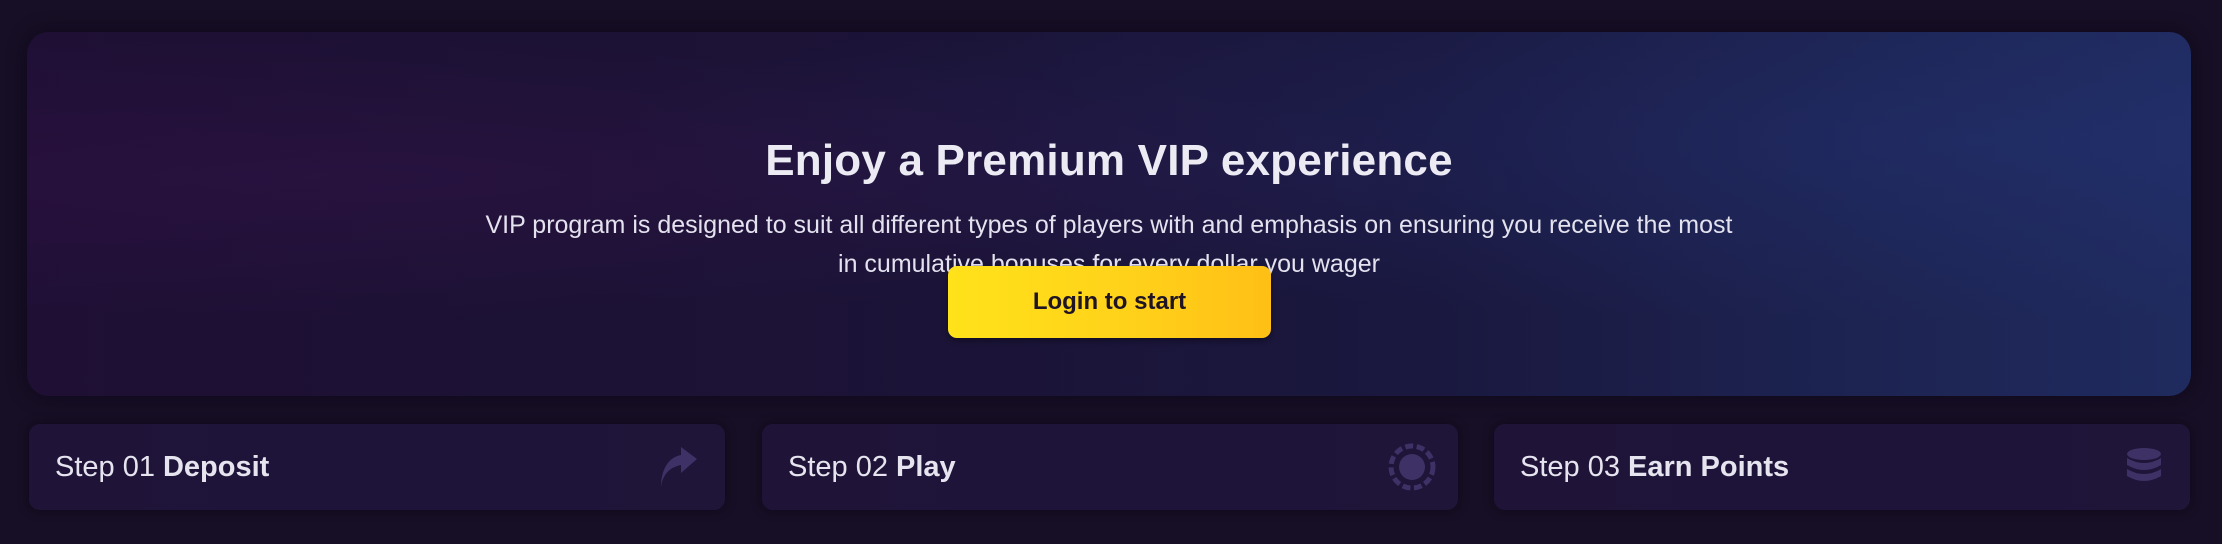 The width and height of the screenshot is (2222, 544). Describe the element at coordinates (377, 467) in the screenshot. I see `step-deposit-card: Step 01 Deposit` at that location.